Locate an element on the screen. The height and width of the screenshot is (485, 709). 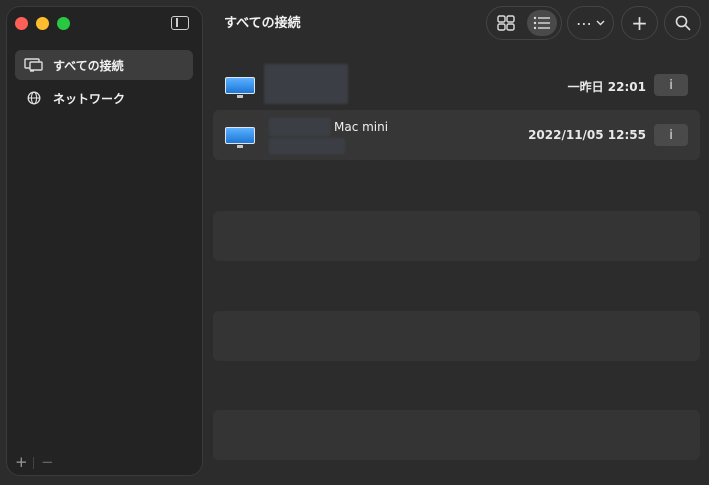
globe-icon is located at coordinates (34, 98).